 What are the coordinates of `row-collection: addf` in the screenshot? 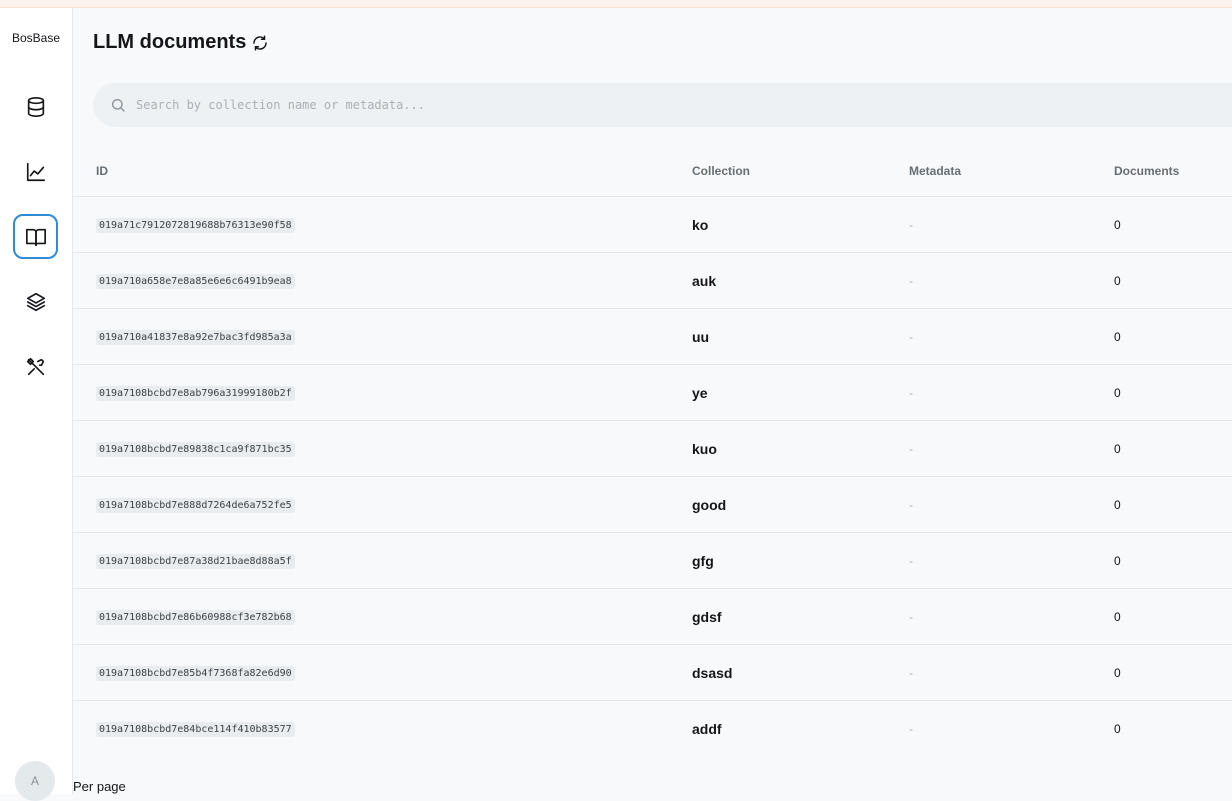 It's located at (707, 729).